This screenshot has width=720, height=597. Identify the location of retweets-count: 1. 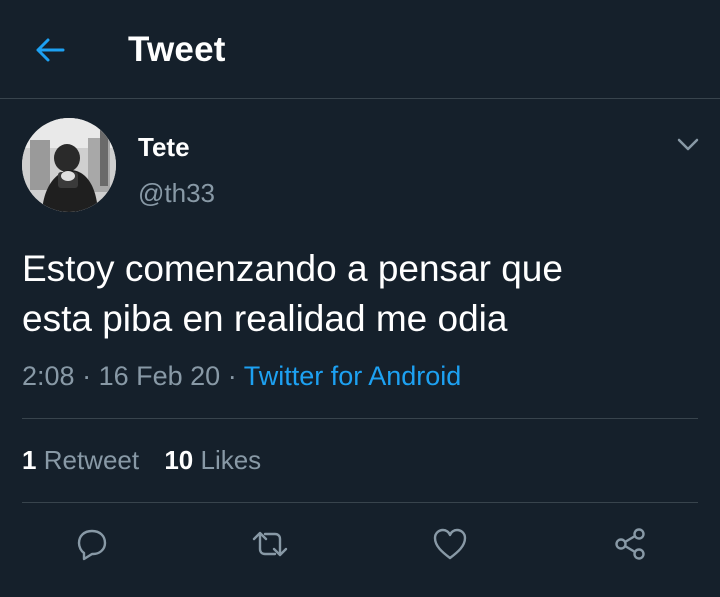
(29, 460).